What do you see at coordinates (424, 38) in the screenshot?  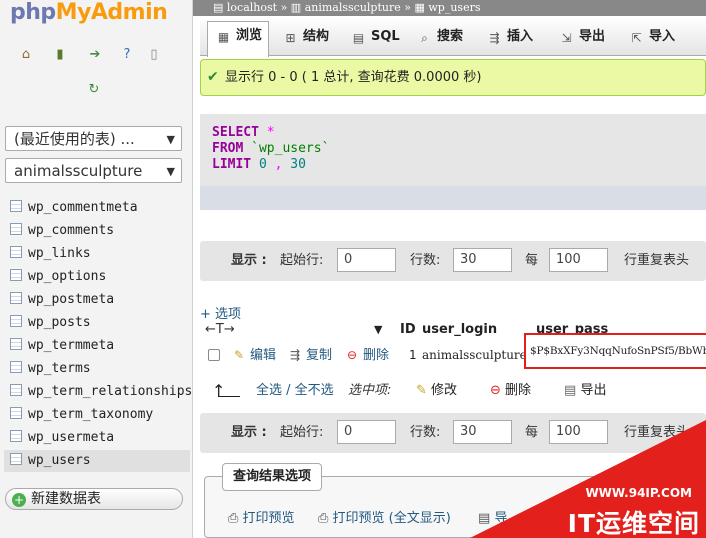 I see `search-icon: ⌕` at bounding box center [424, 38].